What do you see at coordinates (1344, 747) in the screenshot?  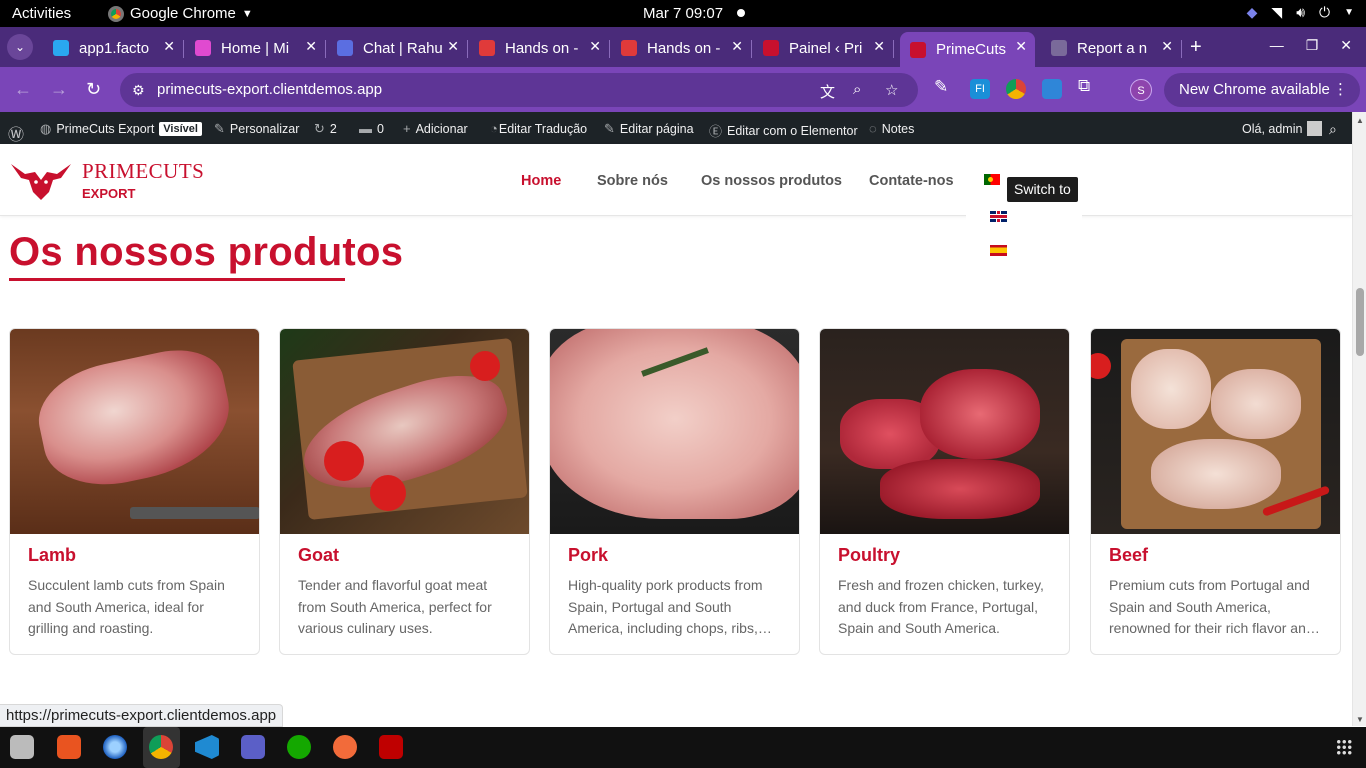 I see `show-apps-grid-icon` at bounding box center [1344, 747].